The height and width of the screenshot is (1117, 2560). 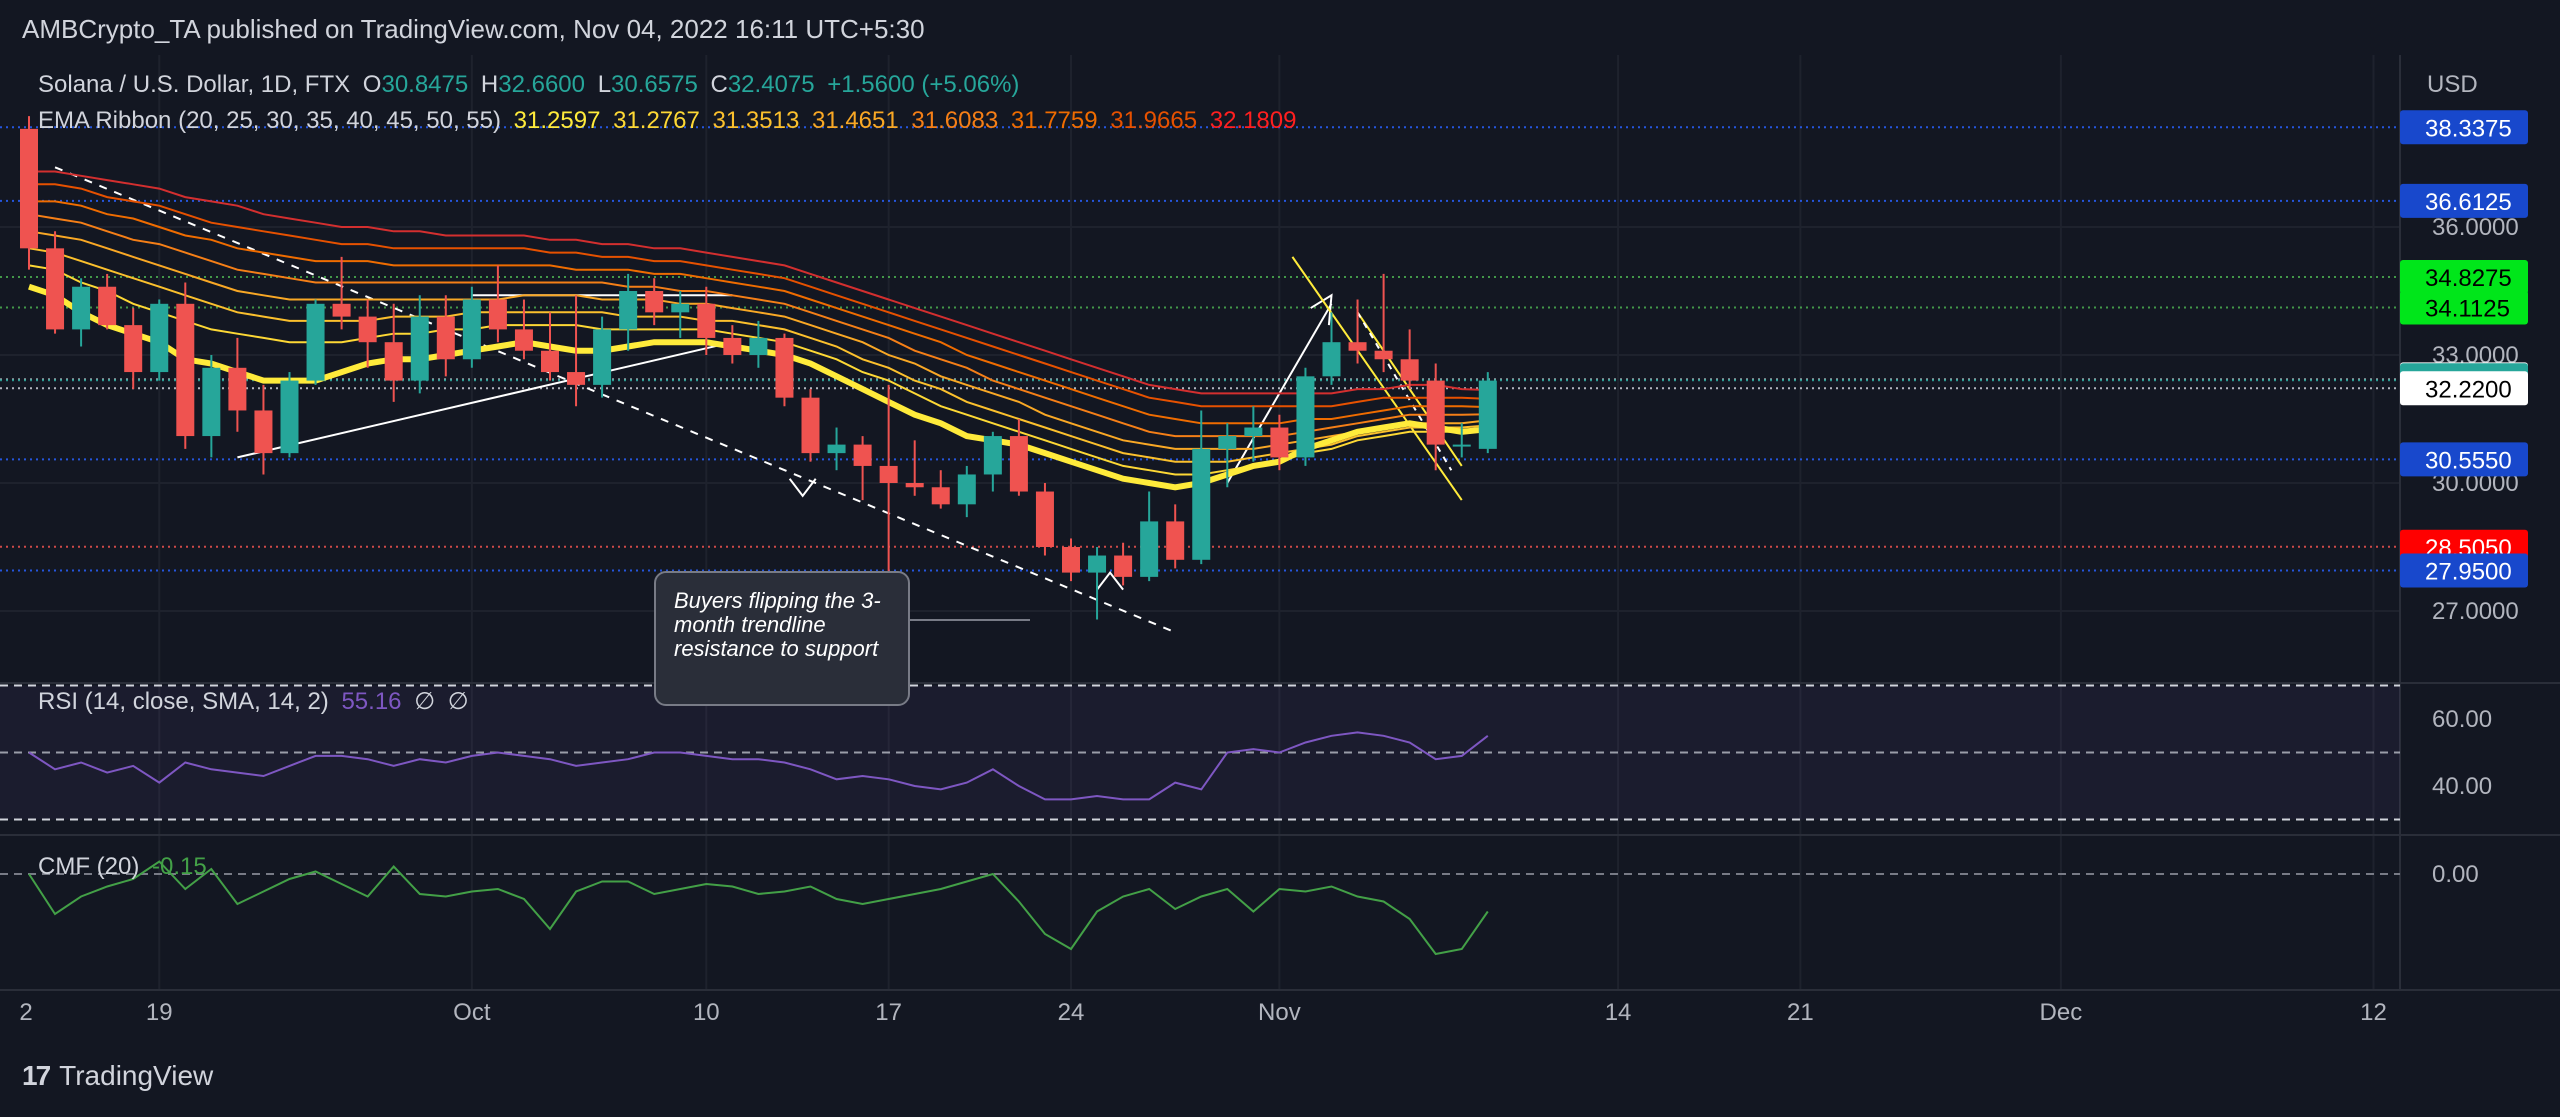 I want to click on time-tick-label: 17, so click(x=888, y=1012).